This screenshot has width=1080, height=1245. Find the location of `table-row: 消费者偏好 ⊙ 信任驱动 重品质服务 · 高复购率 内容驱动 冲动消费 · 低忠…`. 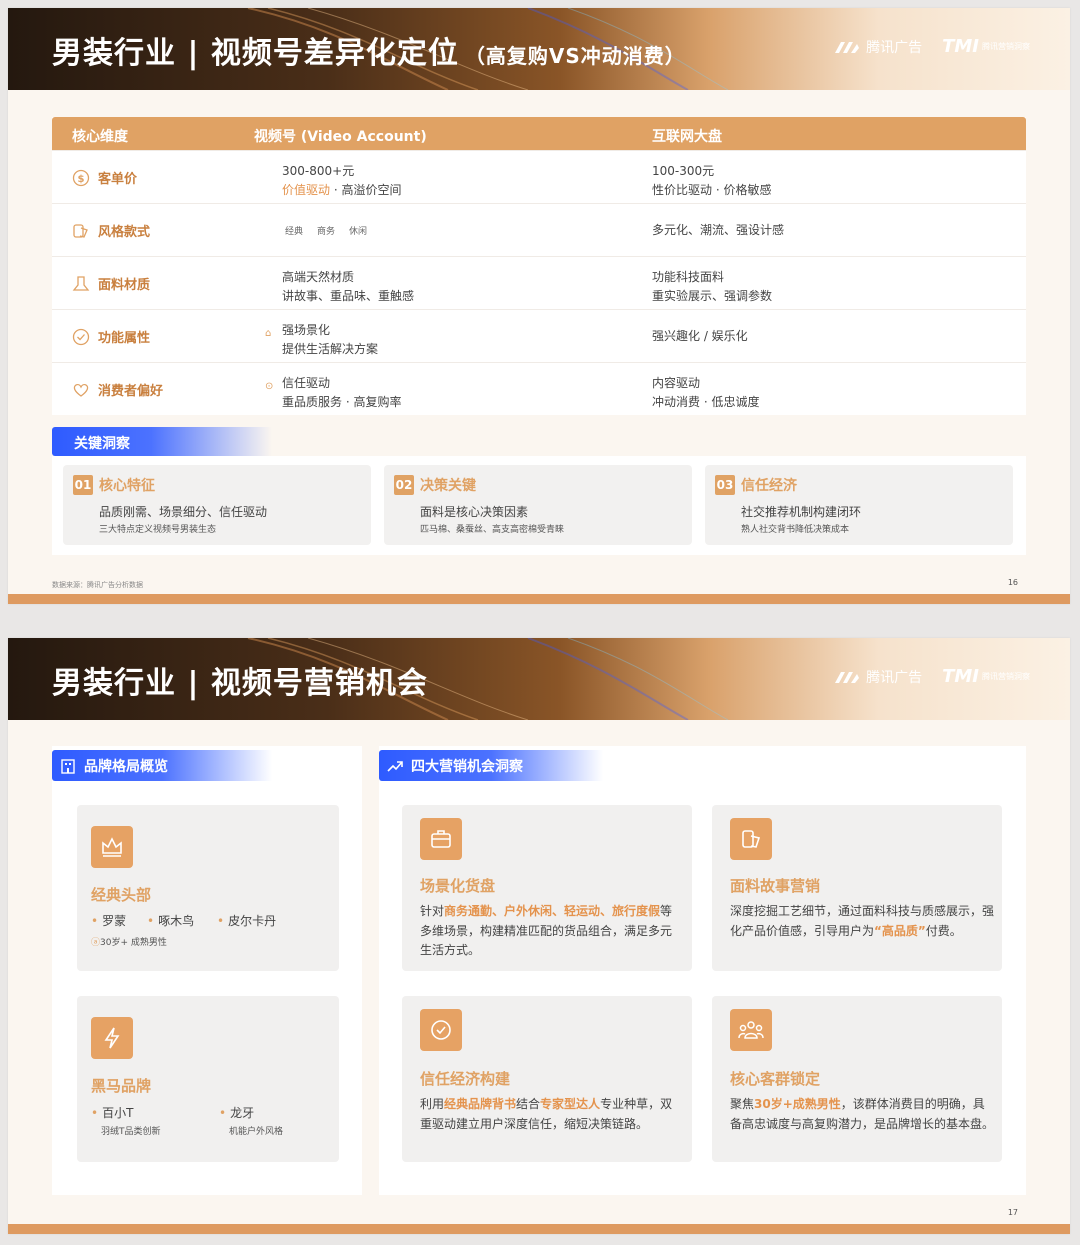

table-row: 消费者偏好 ⊙ 信任驱动 重品质服务 · 高复购率 内容驱动 冲动消费 · 低忠… is located at coordinates (539, 388).